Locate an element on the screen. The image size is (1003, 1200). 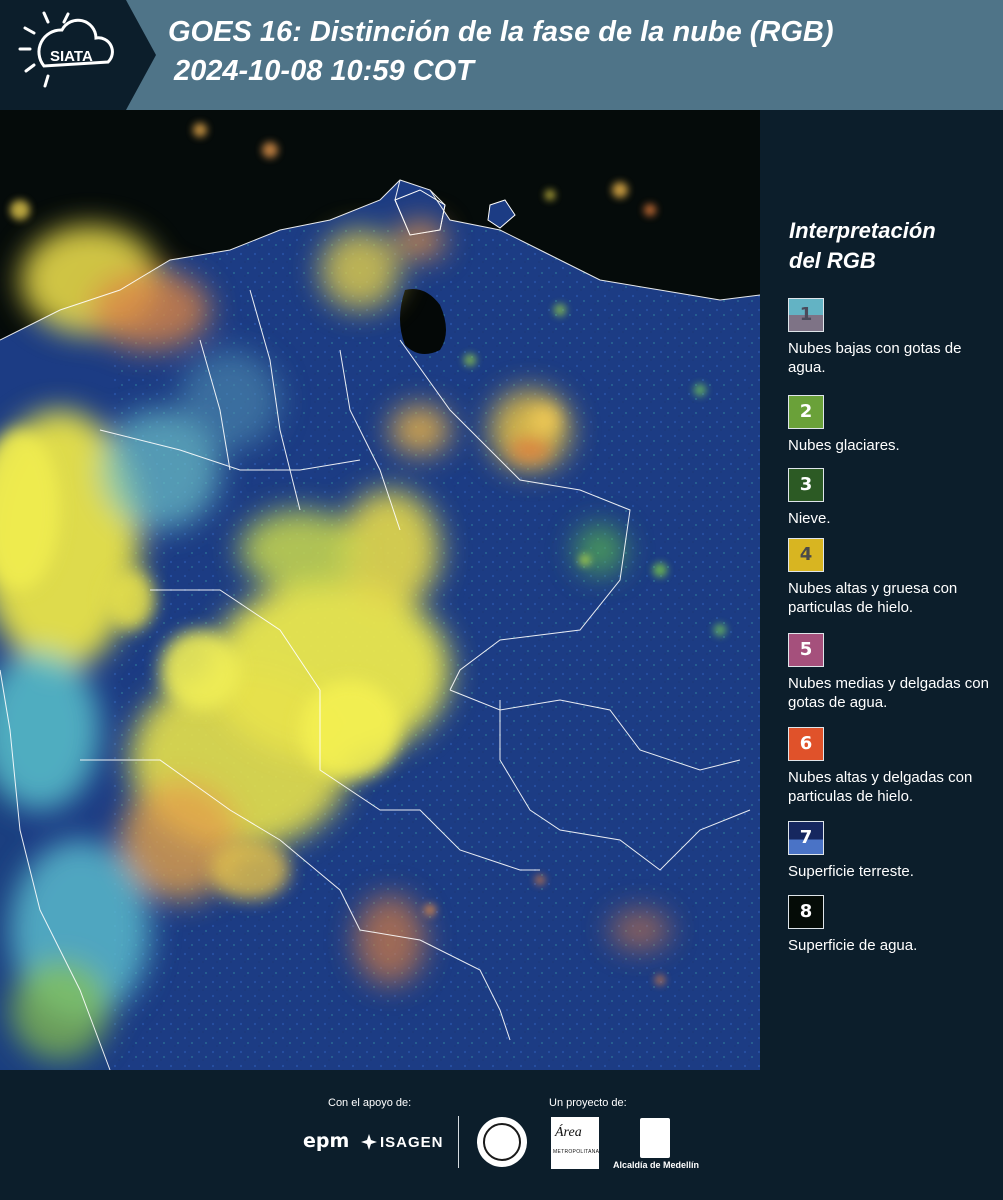
legend-label-2: Nubes glaciares. is located at coordinates (844, 445).